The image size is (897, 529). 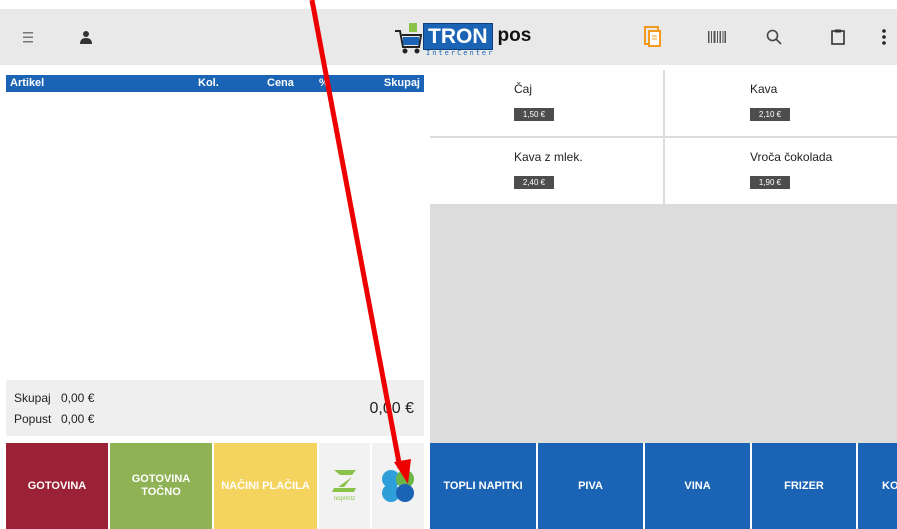 What do you see at coordinates (770, 114) in the screenshot?
I see `product-price: 2,10 €` at bounding box center [770, 114].